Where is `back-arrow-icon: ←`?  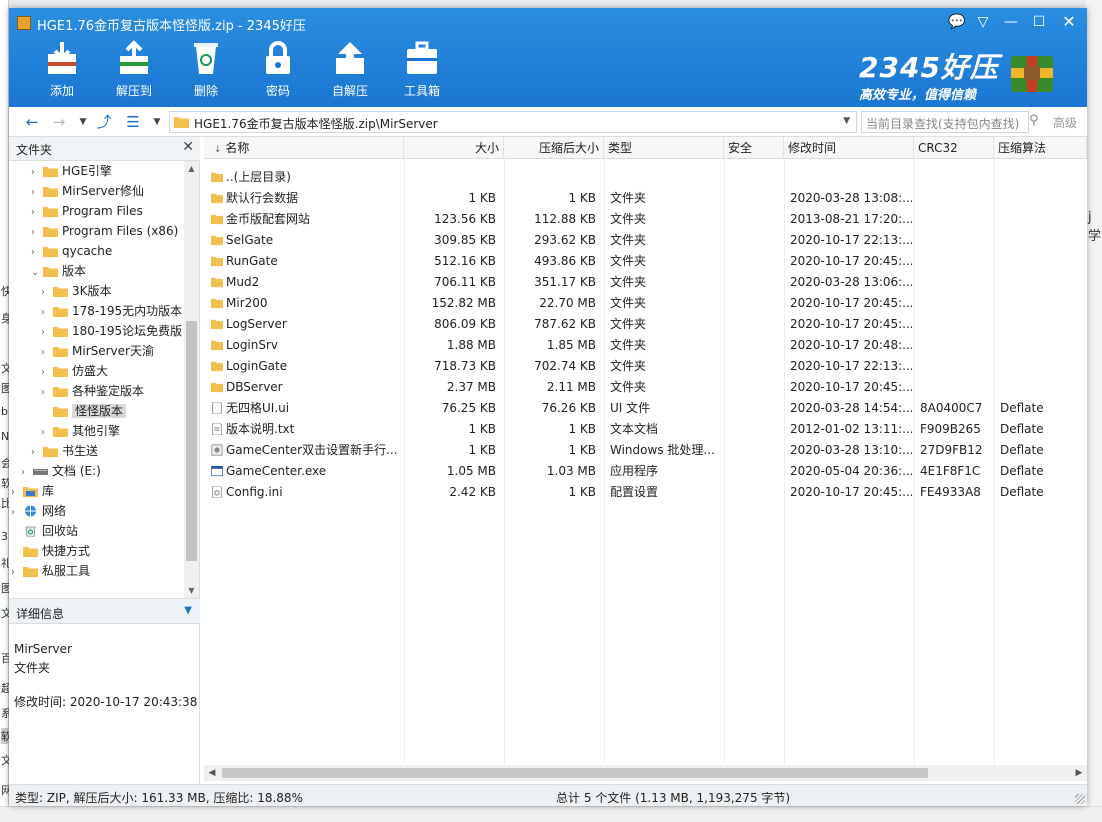 back-arrow-icon: ← is located at coordinates (32, 122).